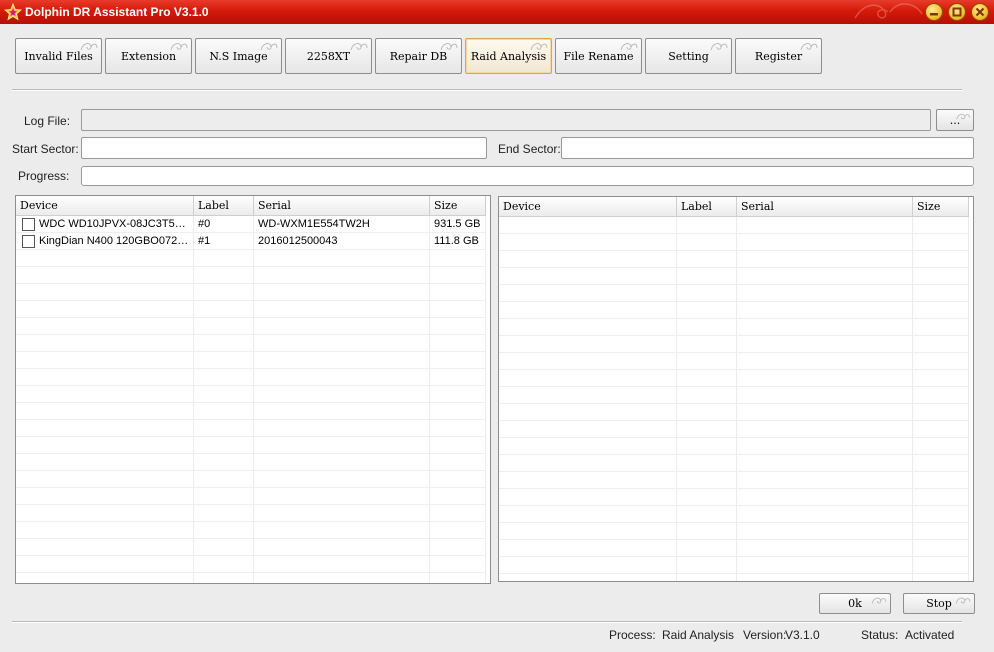 The image size is (994, 652). Describe the element at coordinates (314, 224) in the screenshot. I see `device-serial: WD-WXM1E554TW2H` at that location.